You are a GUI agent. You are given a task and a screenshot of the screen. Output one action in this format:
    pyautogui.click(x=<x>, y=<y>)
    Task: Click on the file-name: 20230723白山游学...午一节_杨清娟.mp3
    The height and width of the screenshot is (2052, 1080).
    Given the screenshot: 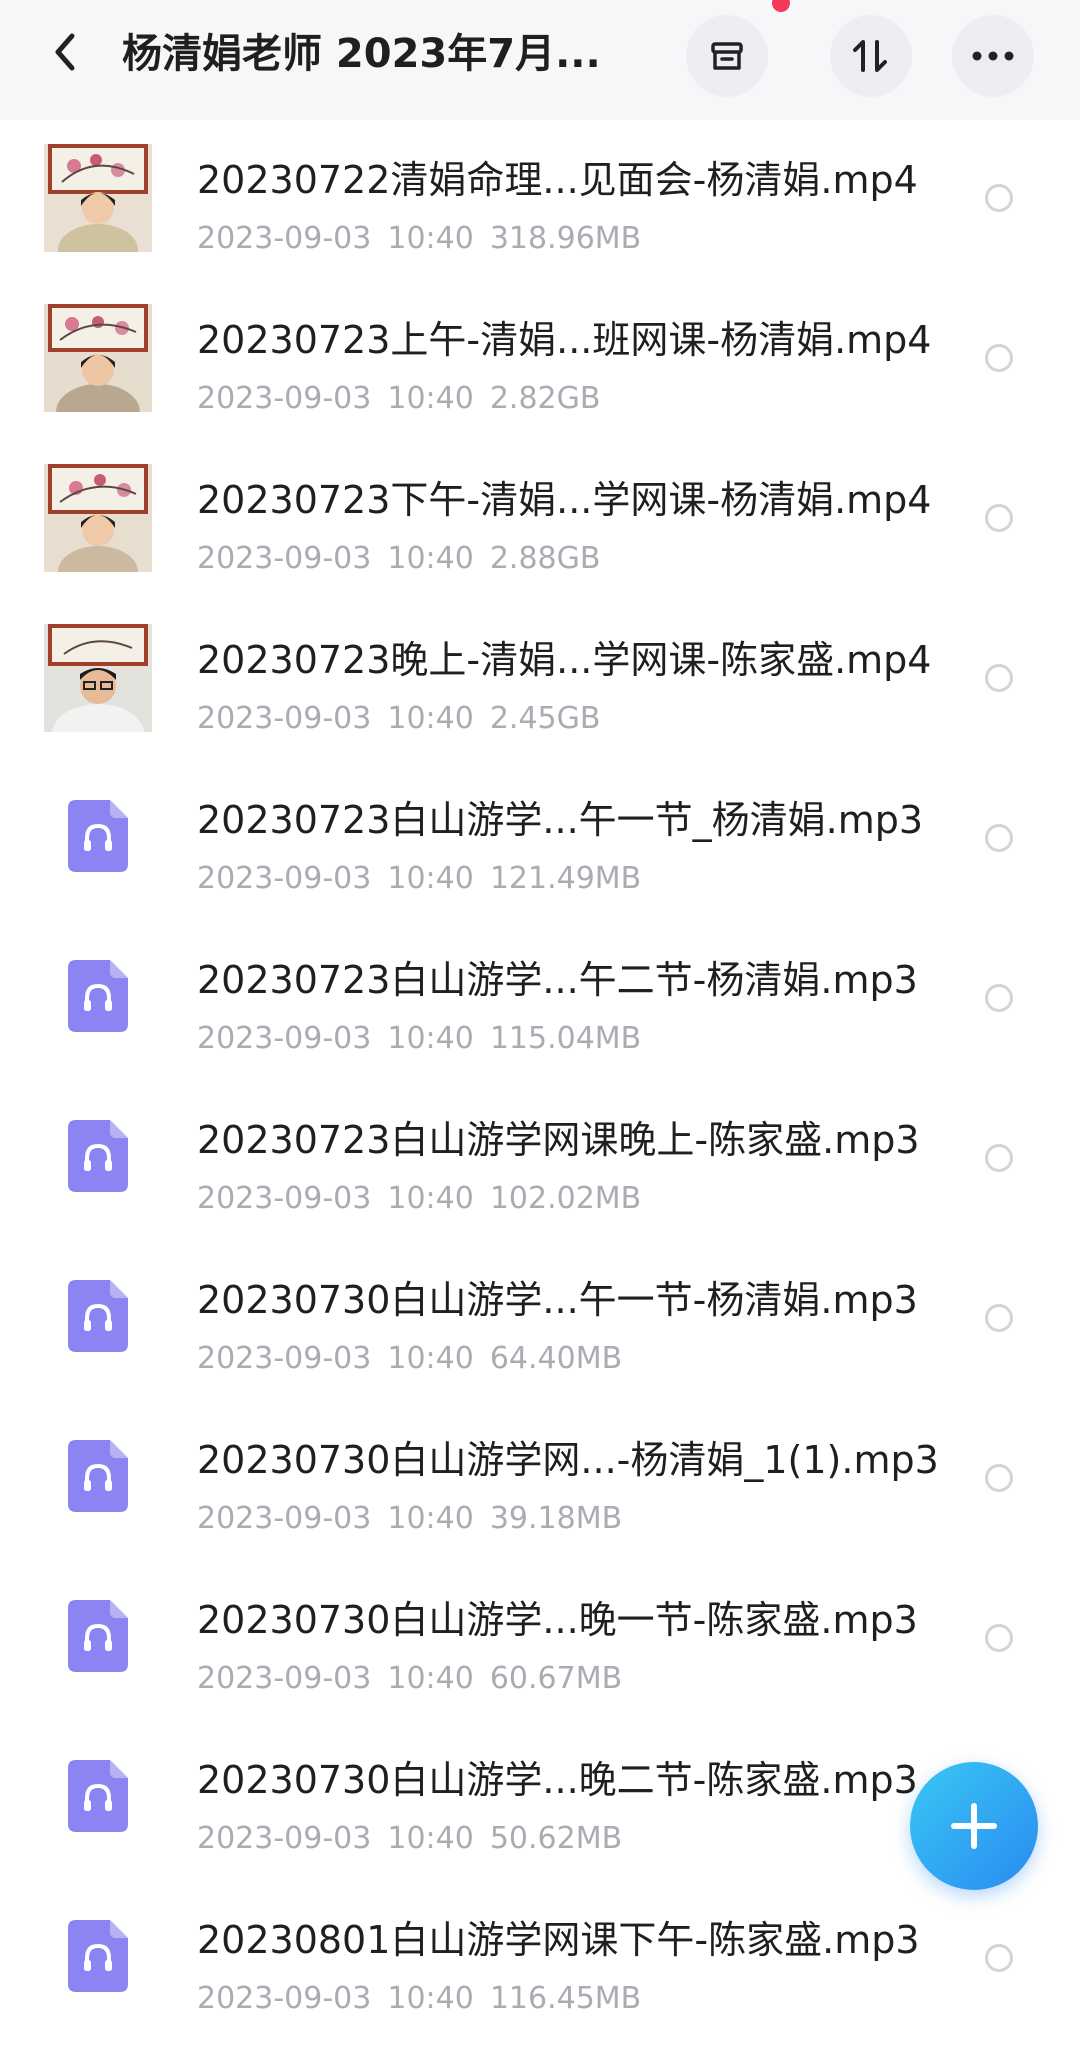 What is the action you would take?
    pyautogui.click(x=560, y=820)
    